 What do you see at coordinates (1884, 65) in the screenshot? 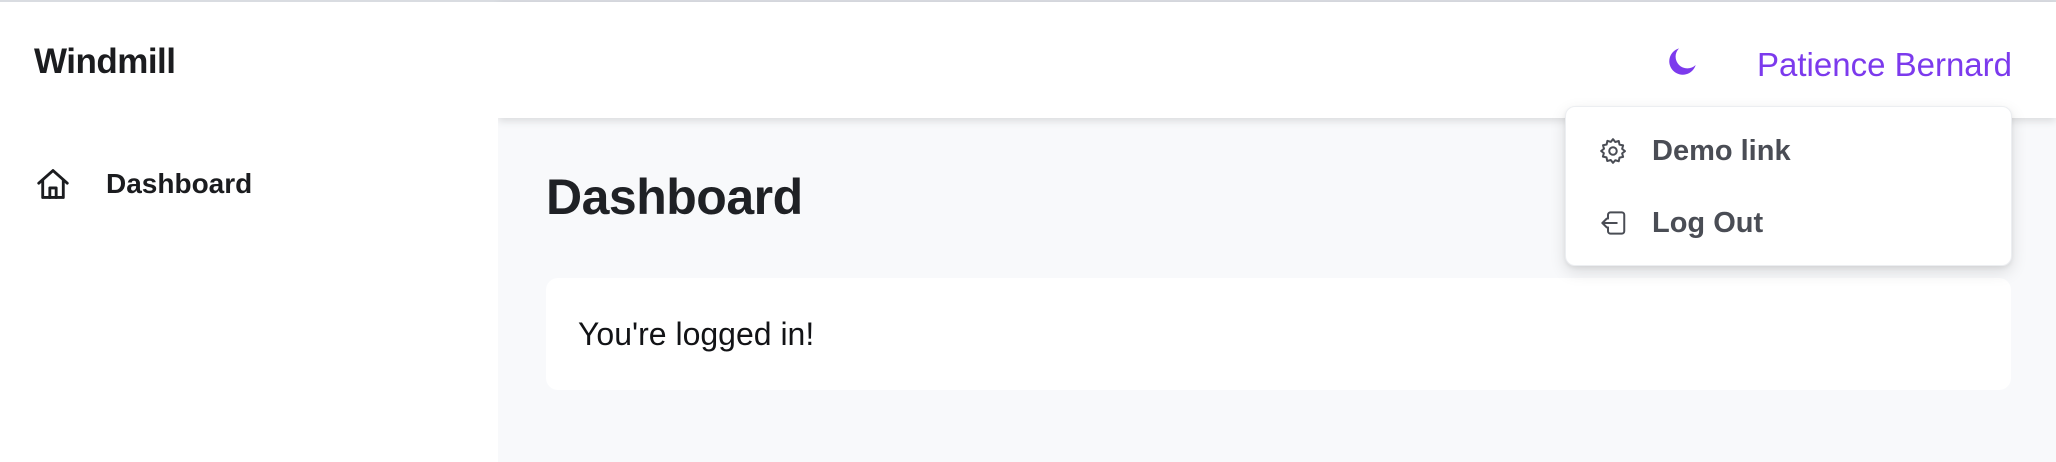
I see `user-menu-trigger: Patience Bernard` at bounding box center [1884, 65].